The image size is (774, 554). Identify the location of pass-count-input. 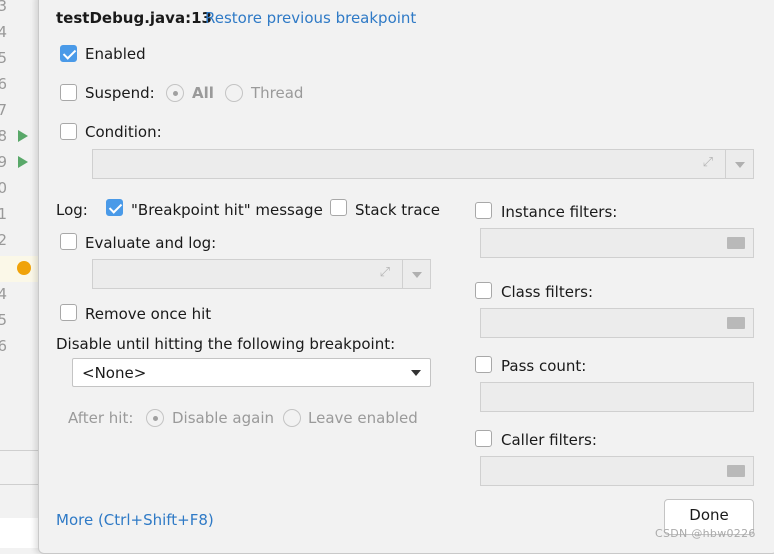
(617, 397).